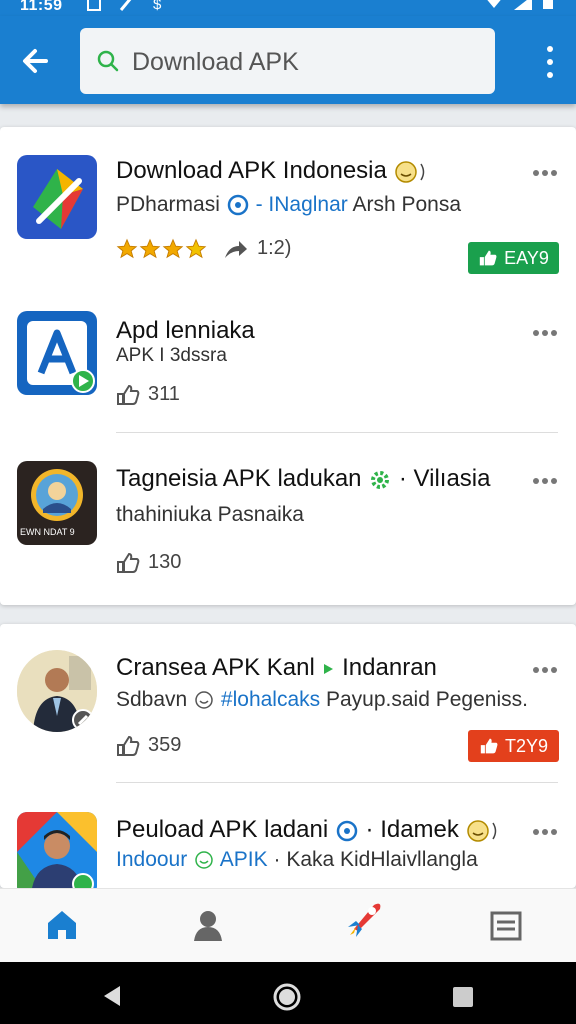 Image resolution: width=576 pixels, height=1024 pixels. I want to click on list-icon, so click(506, 925).